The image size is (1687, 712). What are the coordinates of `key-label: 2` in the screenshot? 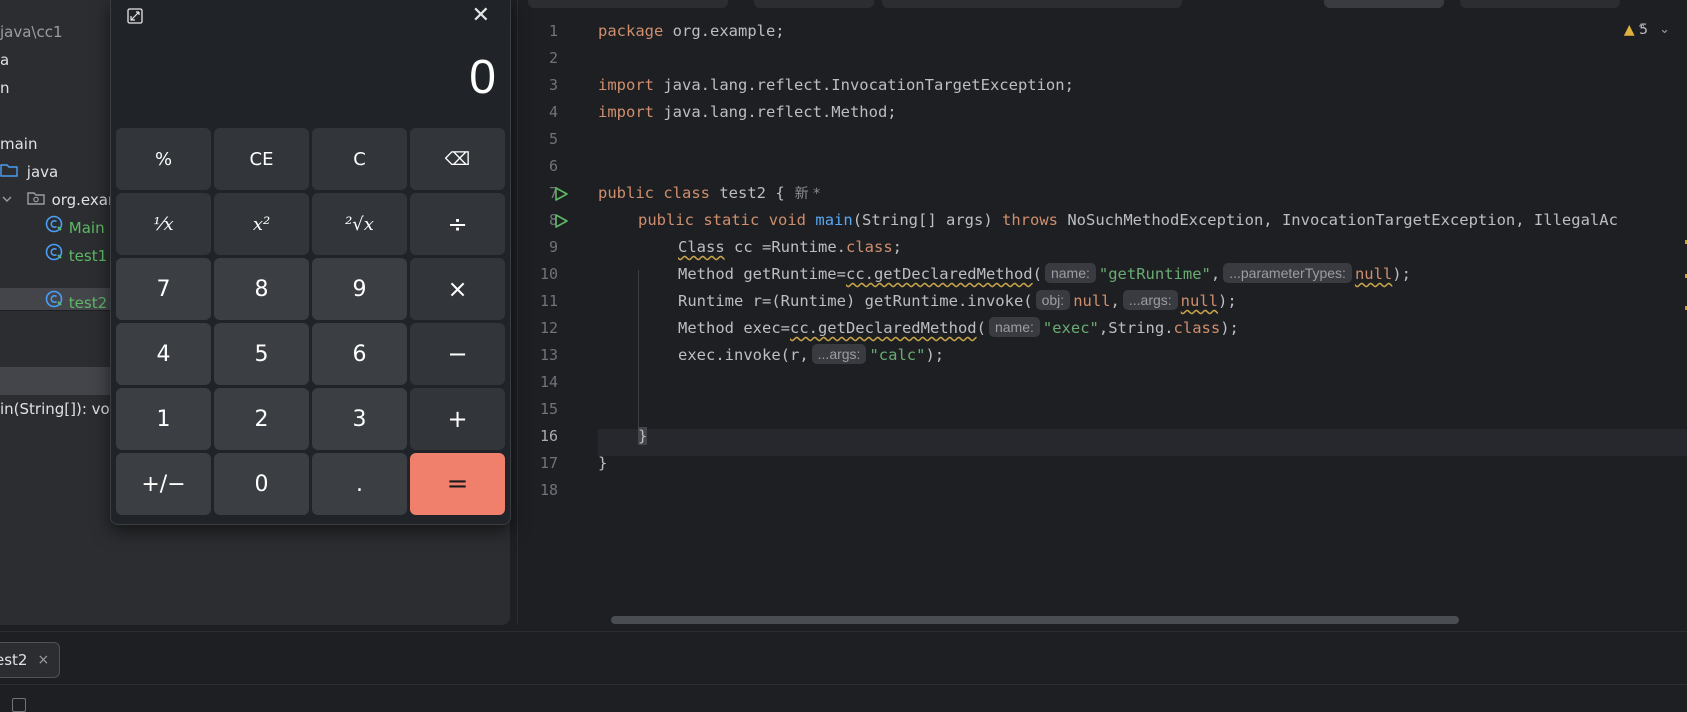 It's located at (261, 419).